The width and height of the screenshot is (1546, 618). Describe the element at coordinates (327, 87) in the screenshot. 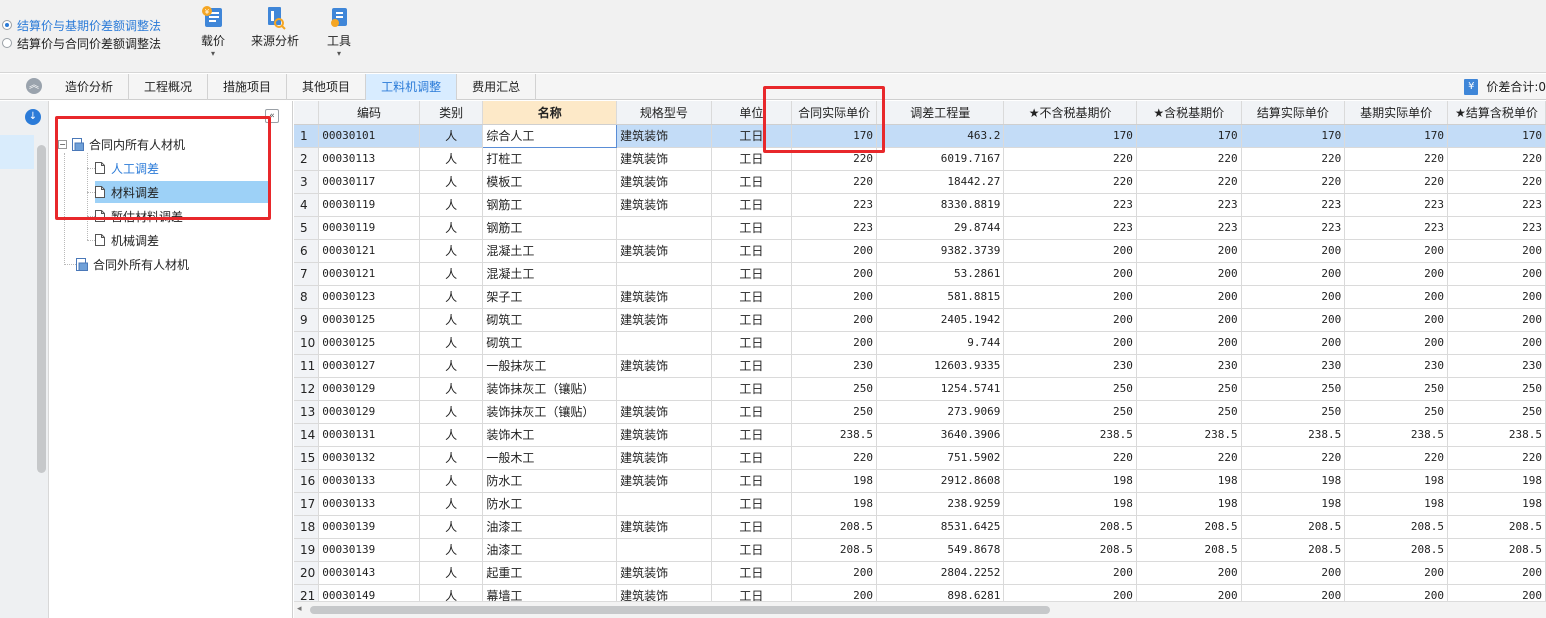

I see `tab-other-items: 其他项目` at that location.